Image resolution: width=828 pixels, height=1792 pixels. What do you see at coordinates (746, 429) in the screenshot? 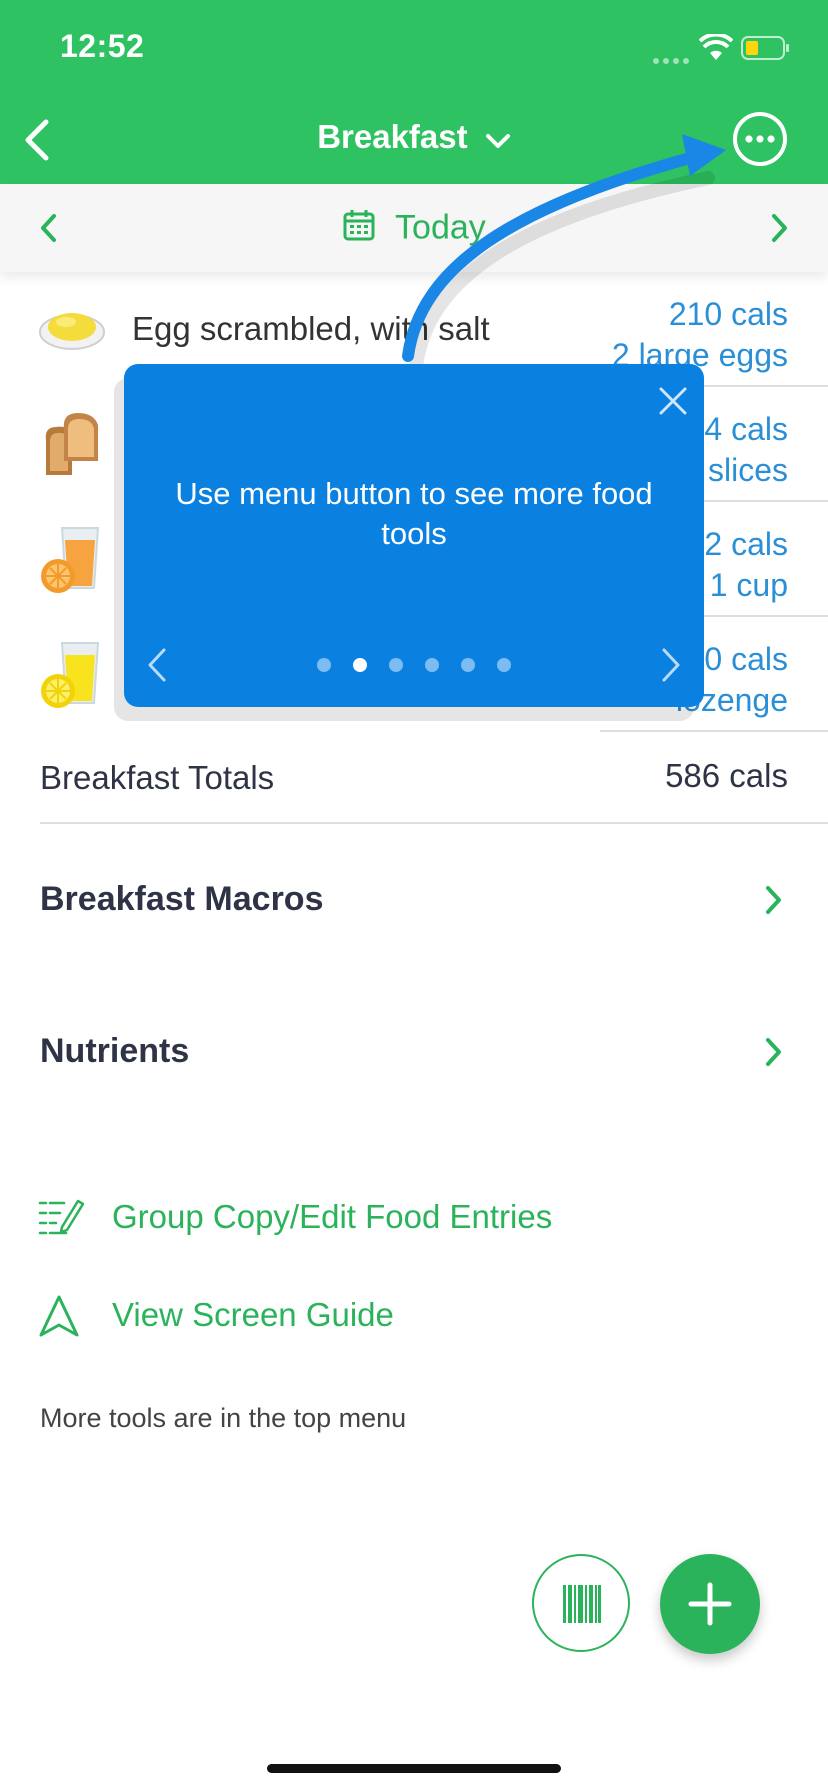
I see `calories-value: 4 cals` at bounding box center [746, 429].